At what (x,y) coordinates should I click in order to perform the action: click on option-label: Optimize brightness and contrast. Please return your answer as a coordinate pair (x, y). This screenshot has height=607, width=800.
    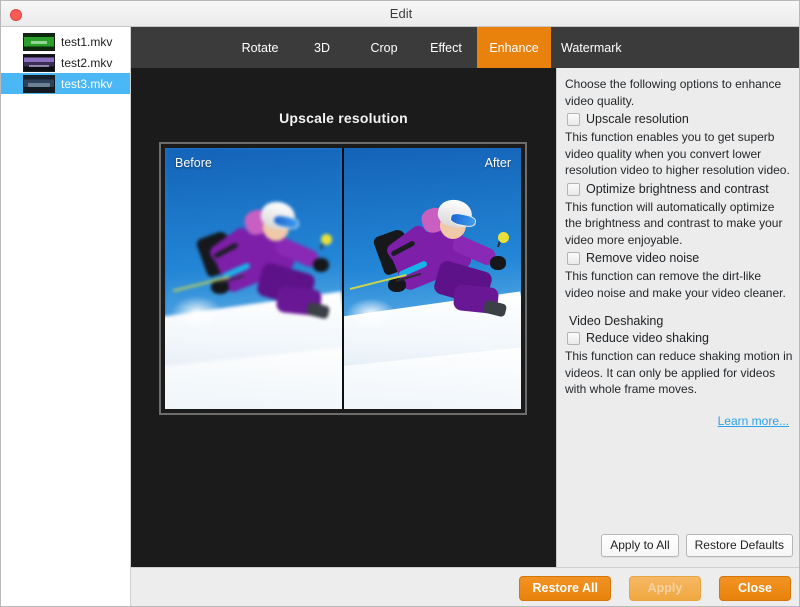
    Looking at the image, I should click on (677, 188).